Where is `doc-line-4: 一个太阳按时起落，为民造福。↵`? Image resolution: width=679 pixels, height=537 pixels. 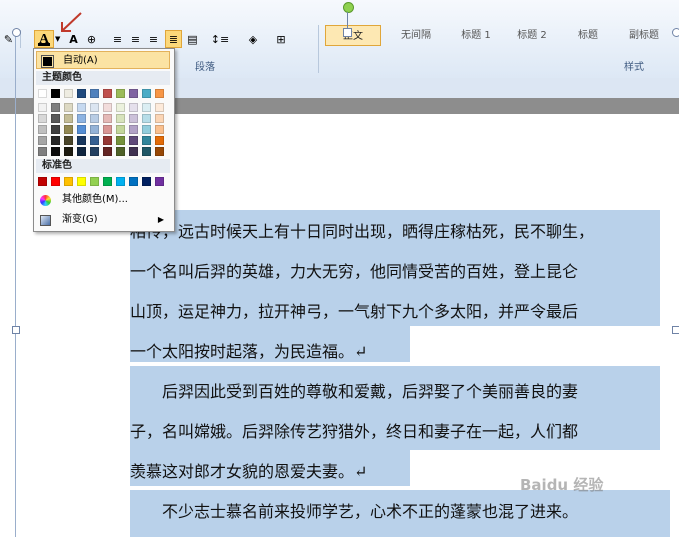
doc-line-4: 一个太阳按时起落，为民造福。↵ is located at coordinates (248, 352).